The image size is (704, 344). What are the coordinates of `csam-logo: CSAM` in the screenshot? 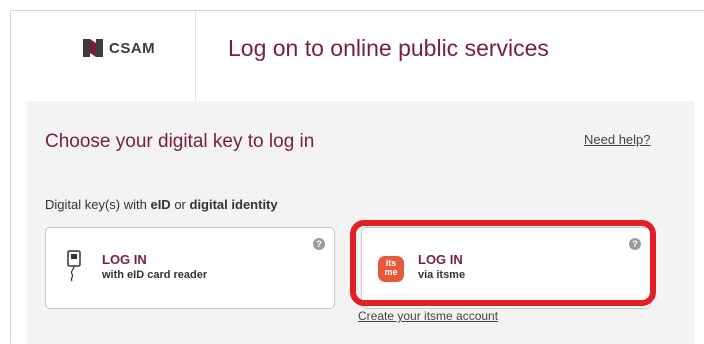 It's located at (119, 48).